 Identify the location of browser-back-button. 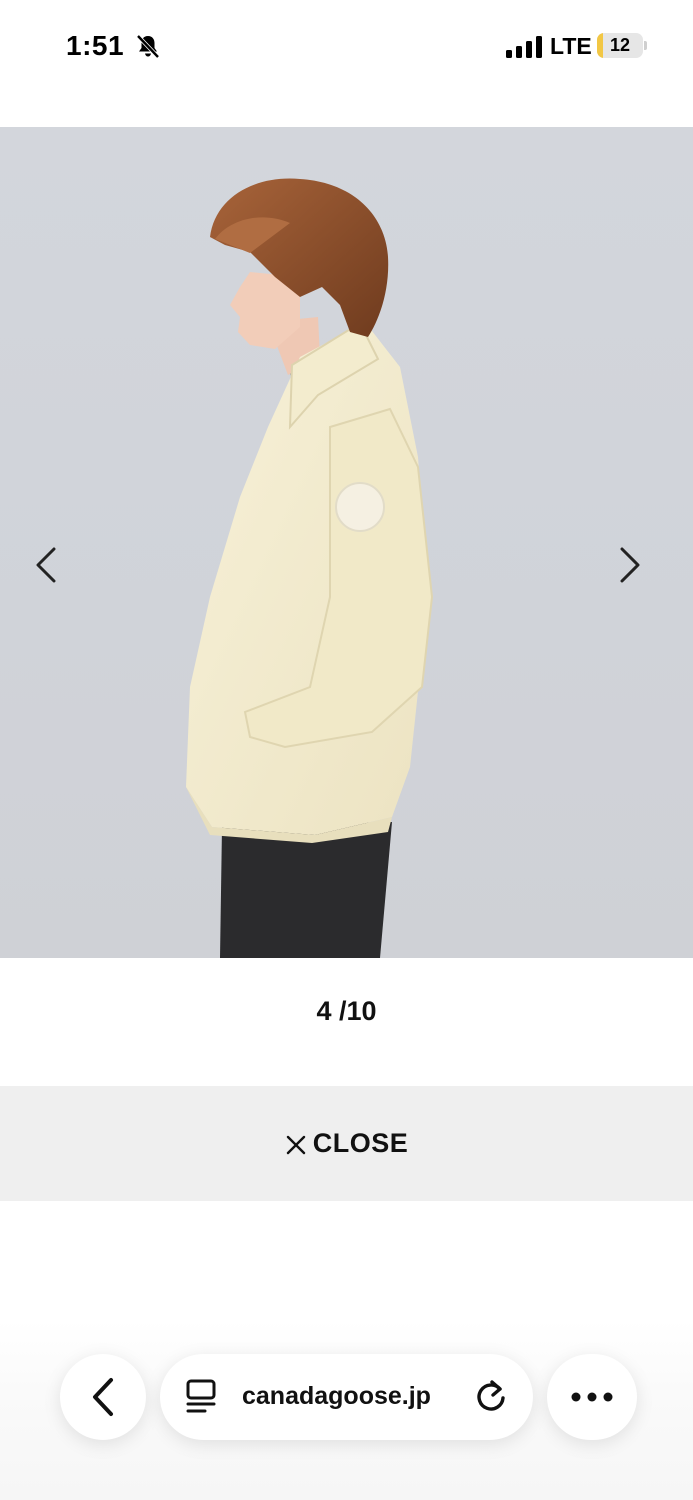
(103, 1397).